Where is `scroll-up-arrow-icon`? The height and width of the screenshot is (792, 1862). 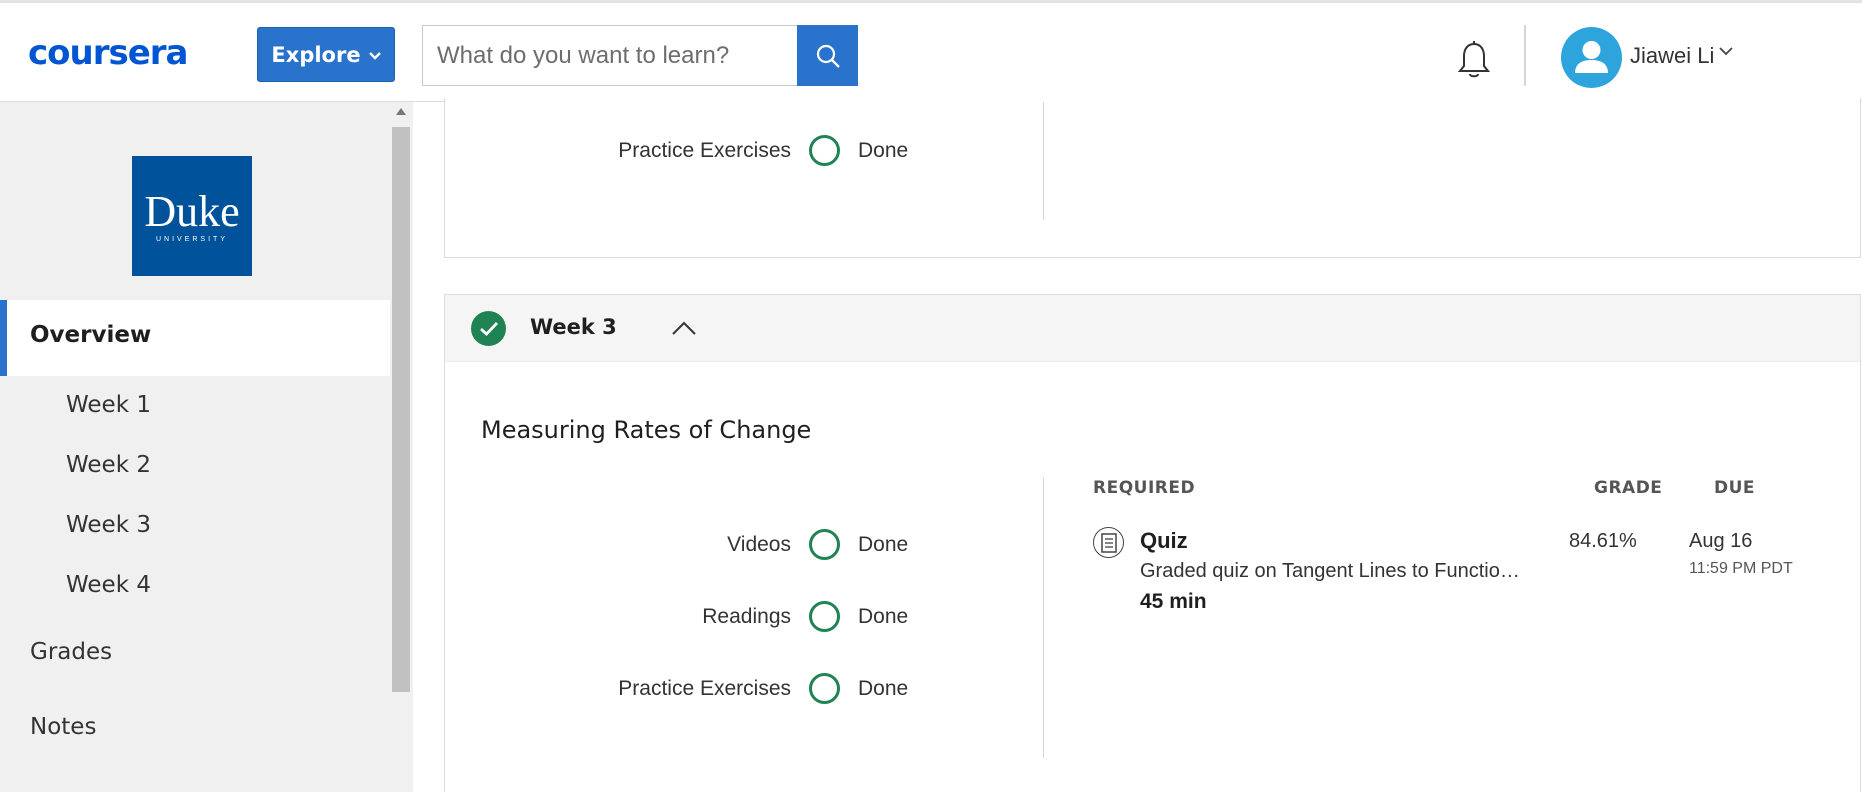 scroll-up-arrow-icon is located at coordinates (401, 111).